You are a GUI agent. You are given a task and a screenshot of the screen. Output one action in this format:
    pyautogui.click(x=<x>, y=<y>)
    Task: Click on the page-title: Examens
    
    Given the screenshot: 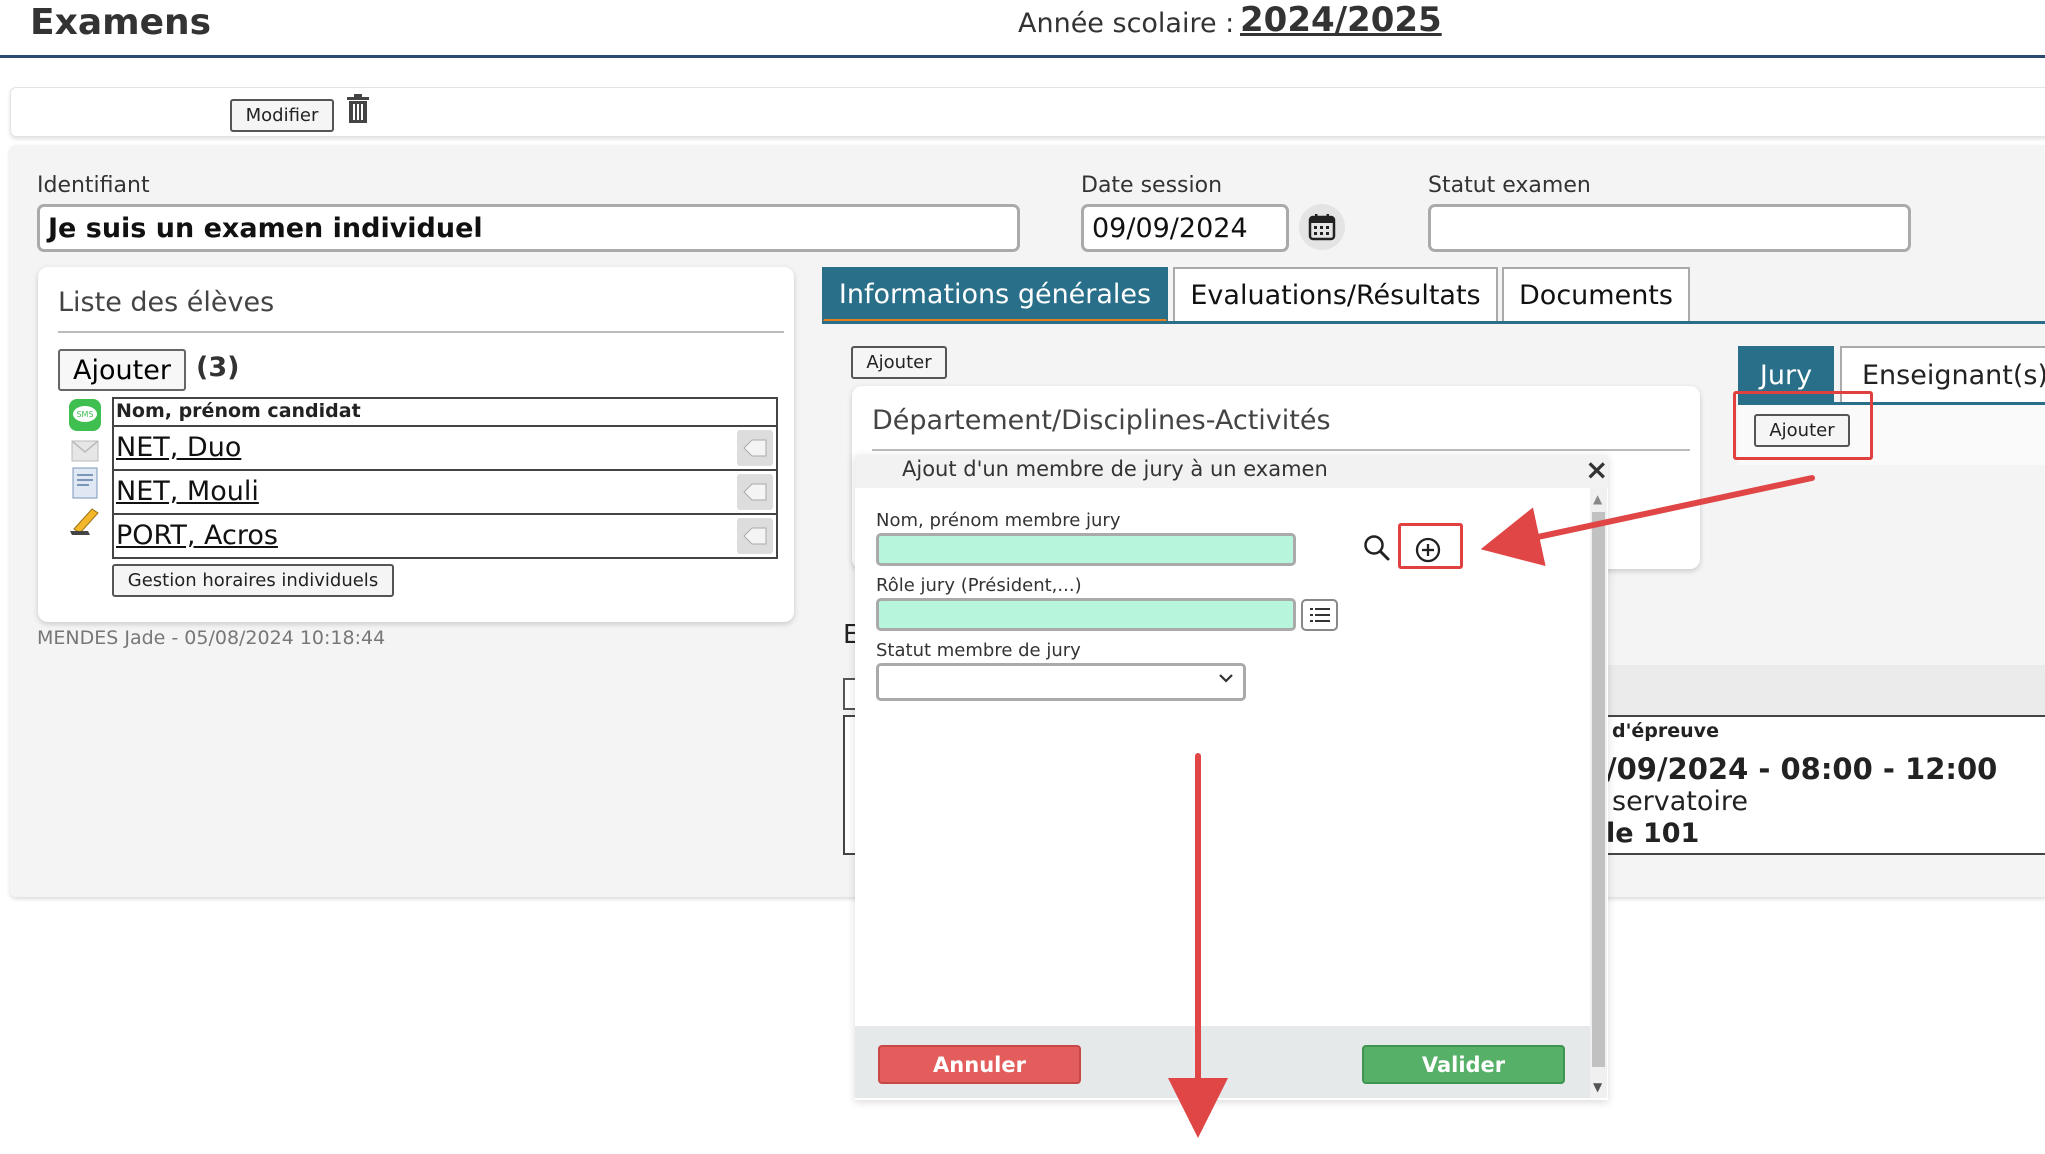 What is the action you would take?
    pyautogui.click(x=121, y=22)
    